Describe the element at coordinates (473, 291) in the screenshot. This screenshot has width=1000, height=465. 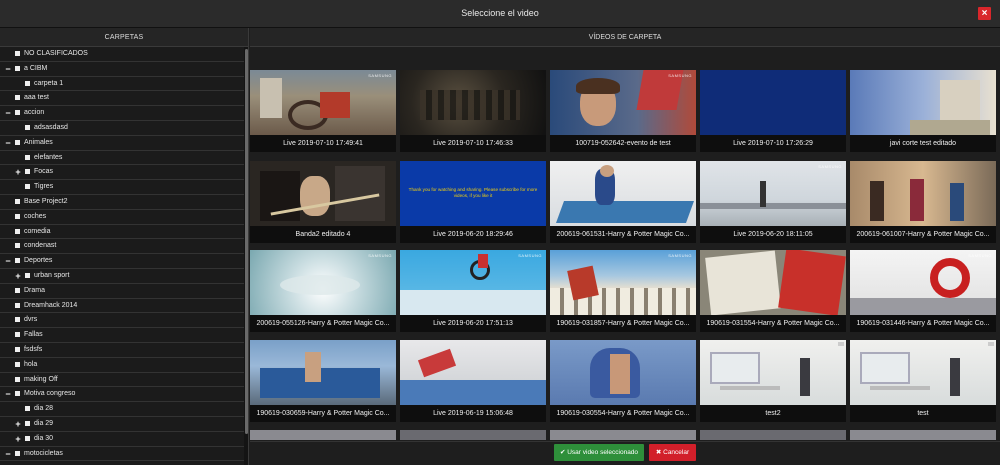
I see `video-card: SAMSUNG Live 2019-06-20 17:51:13` at that location.